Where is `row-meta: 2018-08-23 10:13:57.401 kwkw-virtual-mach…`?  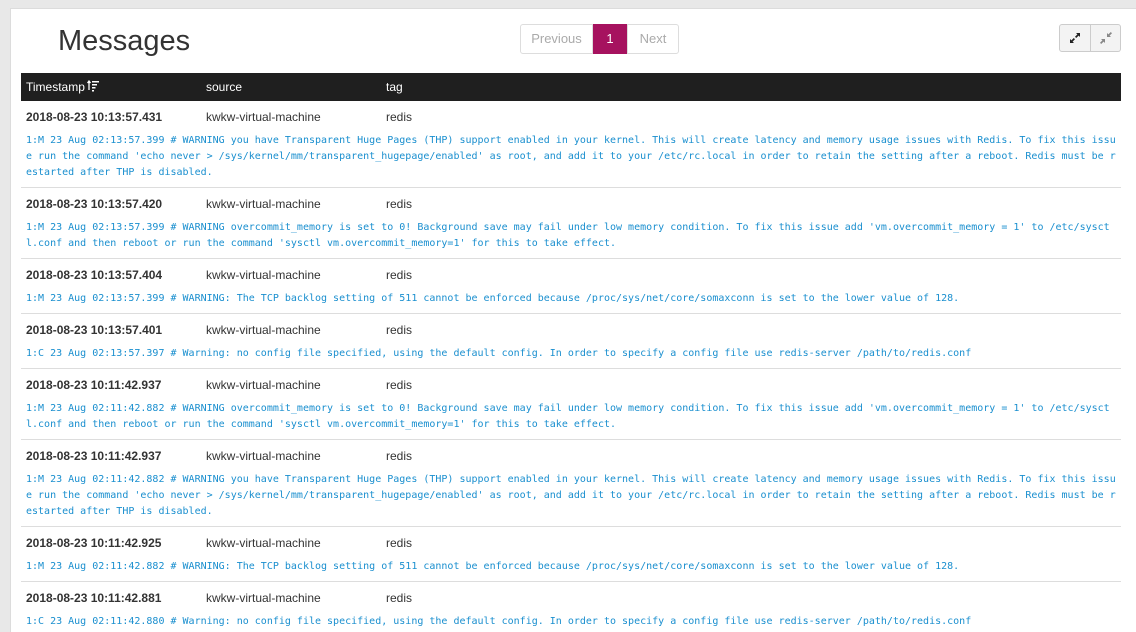 row-meta: 2018-08-23 10:13:57.401 kwkw-virtual-mach… is located at coordinates (571, 330).